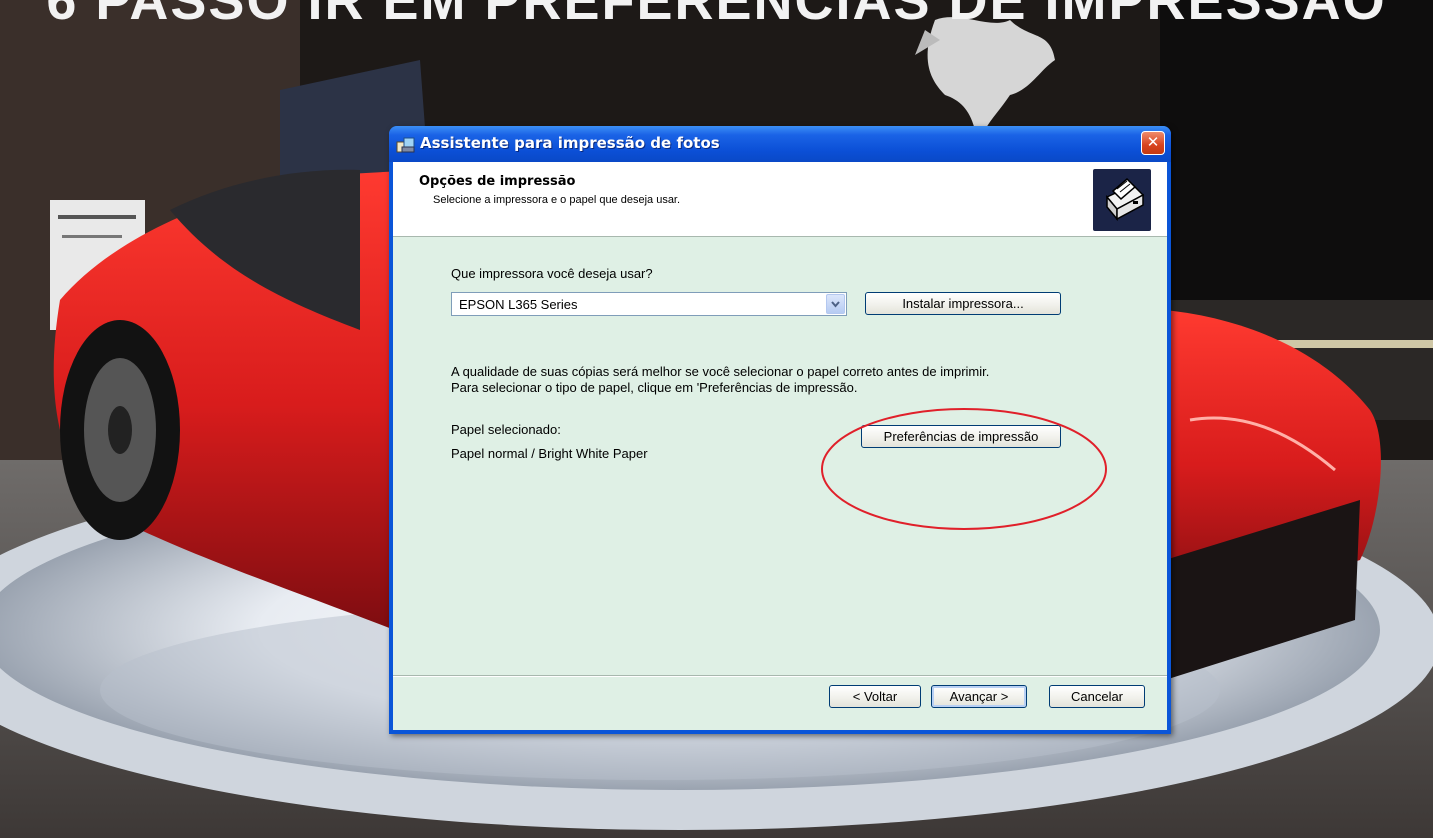 The image size is (1433, 838). Describe the element at coordinates (518, 304) in the screenshot. I see `printer-select-value: EPSON L365 Series` at that location.